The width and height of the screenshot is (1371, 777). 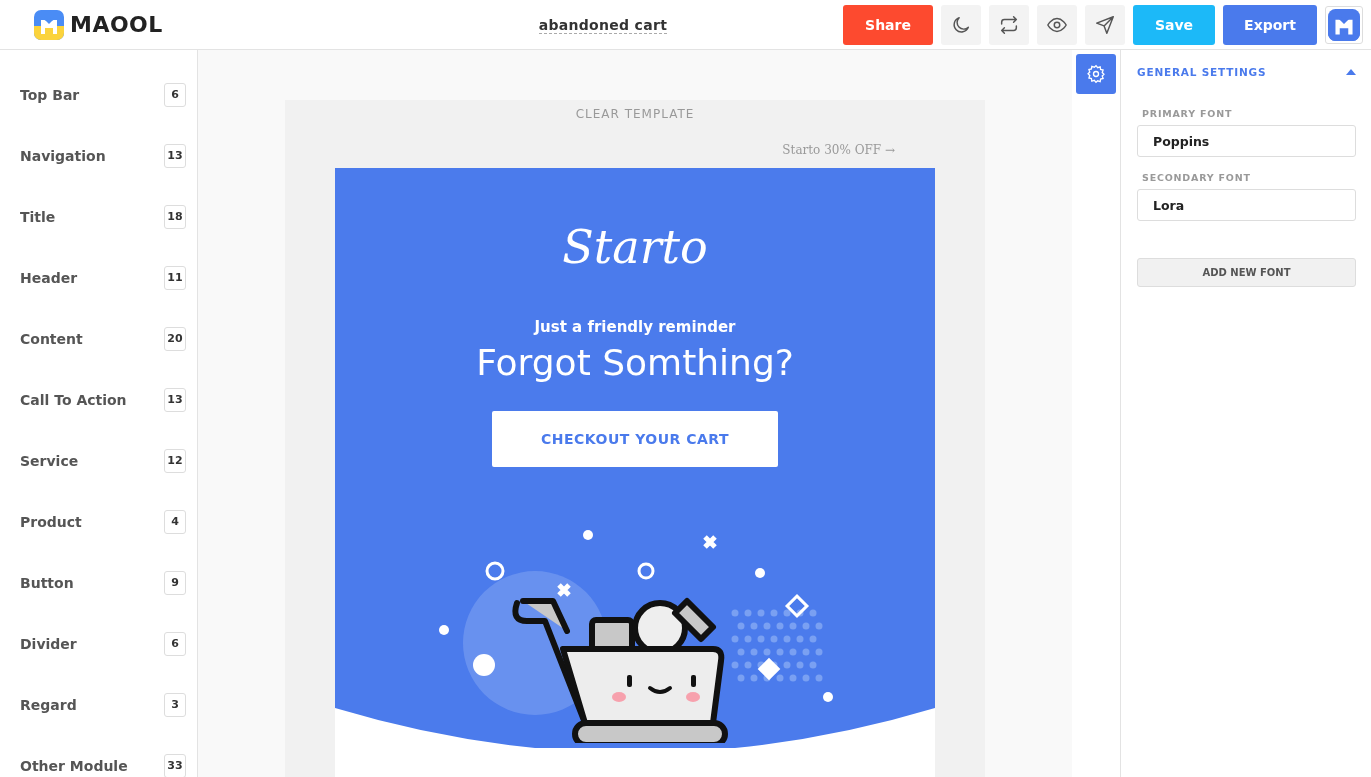 I want to click on headline: Forgot Somthing?, so click(x=635, y=362).